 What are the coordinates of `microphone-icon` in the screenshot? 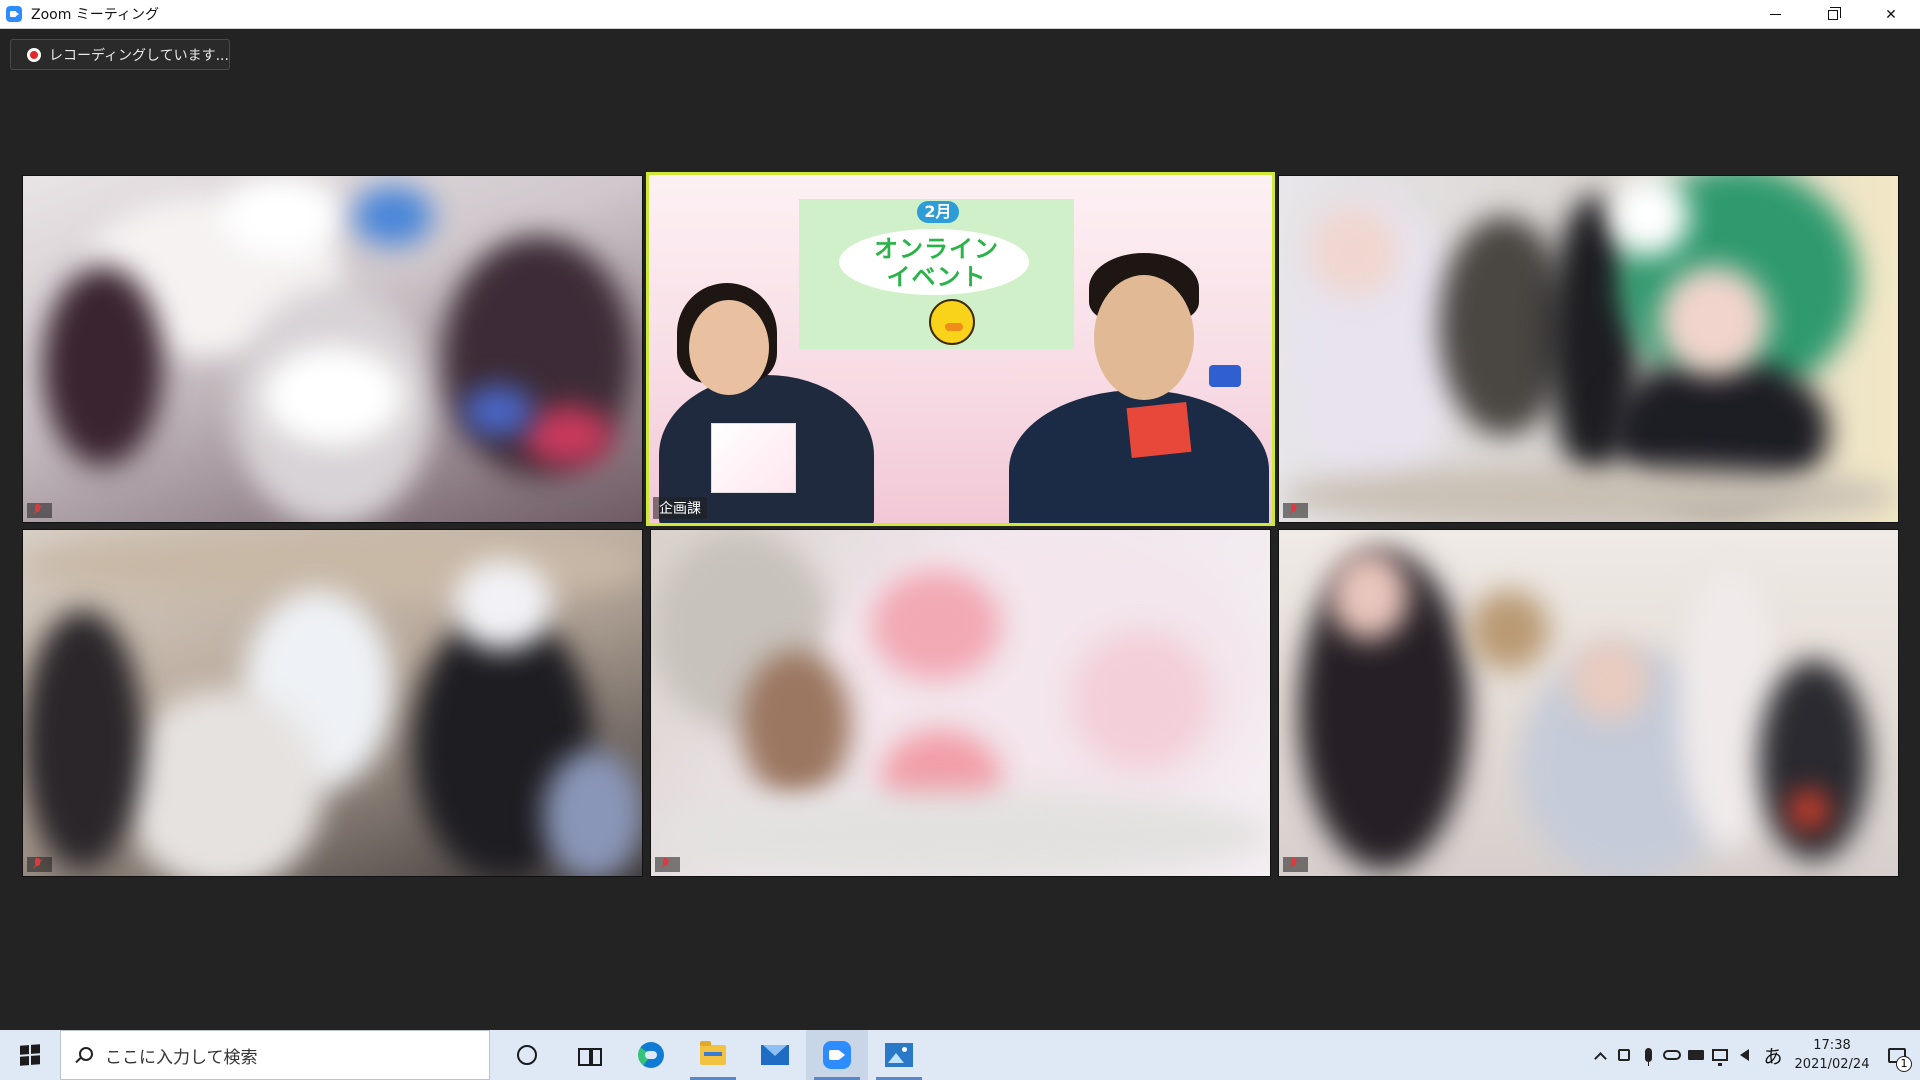 It's located at (1648, 1057).